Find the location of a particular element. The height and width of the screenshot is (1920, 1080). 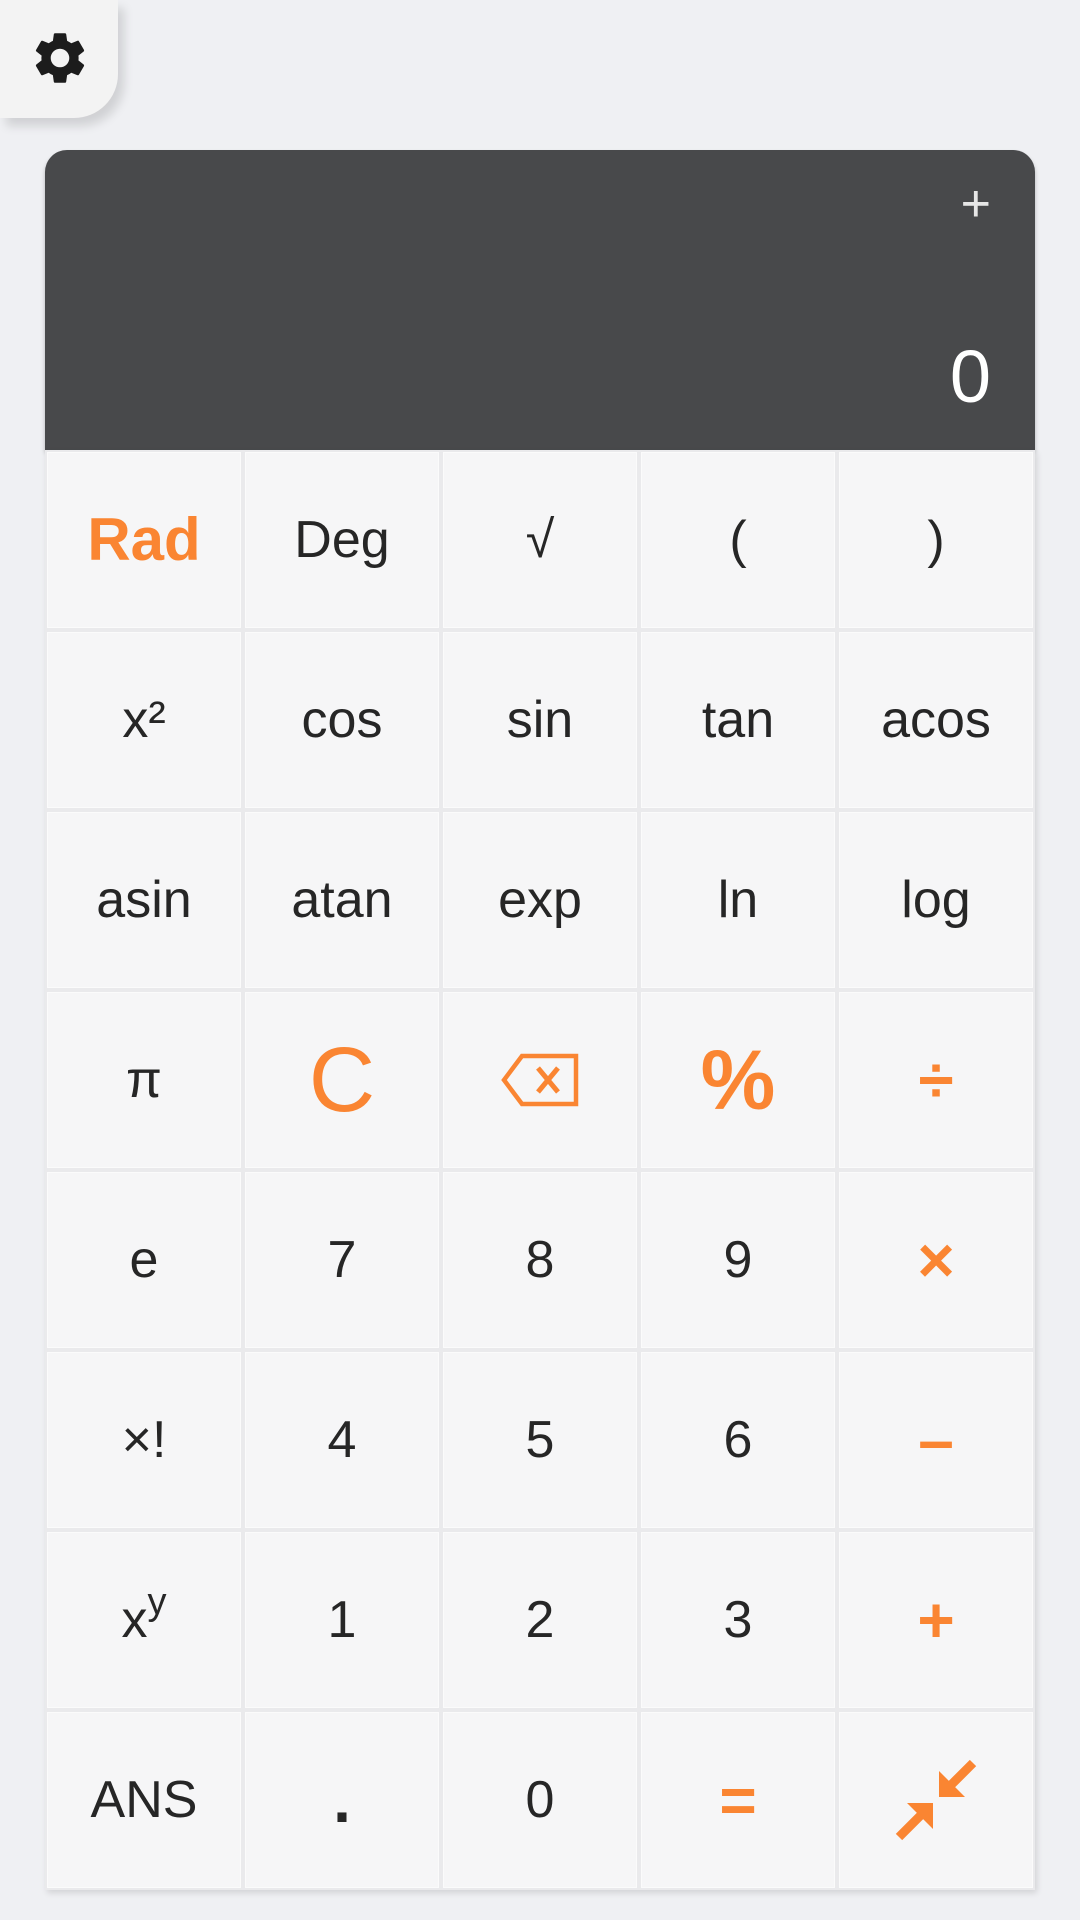

deg-button: Deg is located at coordinates (342, 540).